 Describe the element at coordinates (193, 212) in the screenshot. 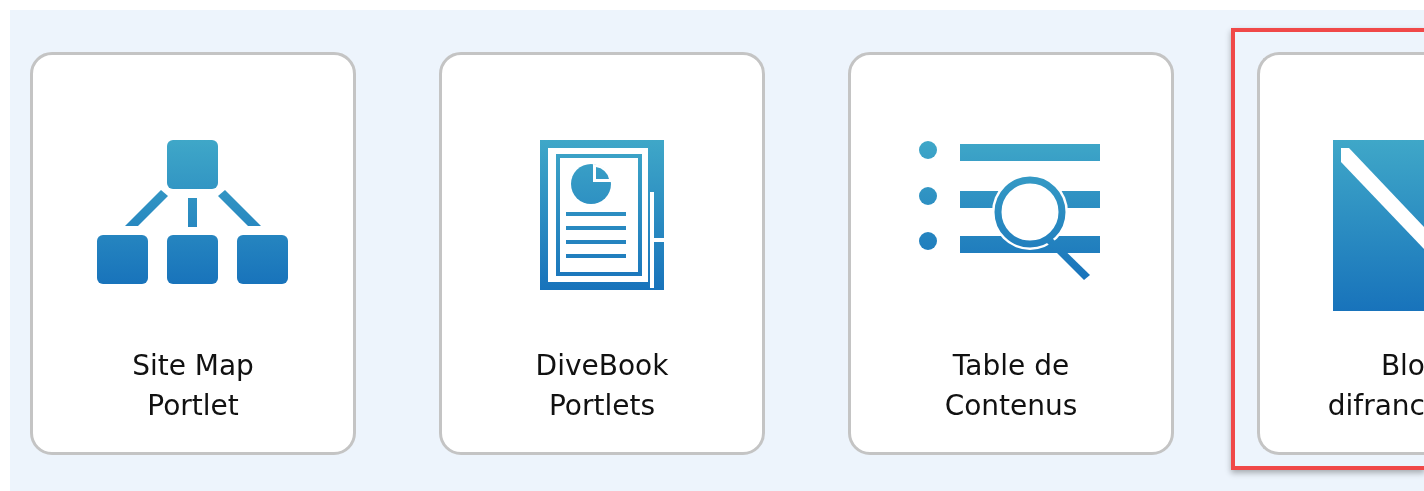

I see `sitemap-icon` at that location.